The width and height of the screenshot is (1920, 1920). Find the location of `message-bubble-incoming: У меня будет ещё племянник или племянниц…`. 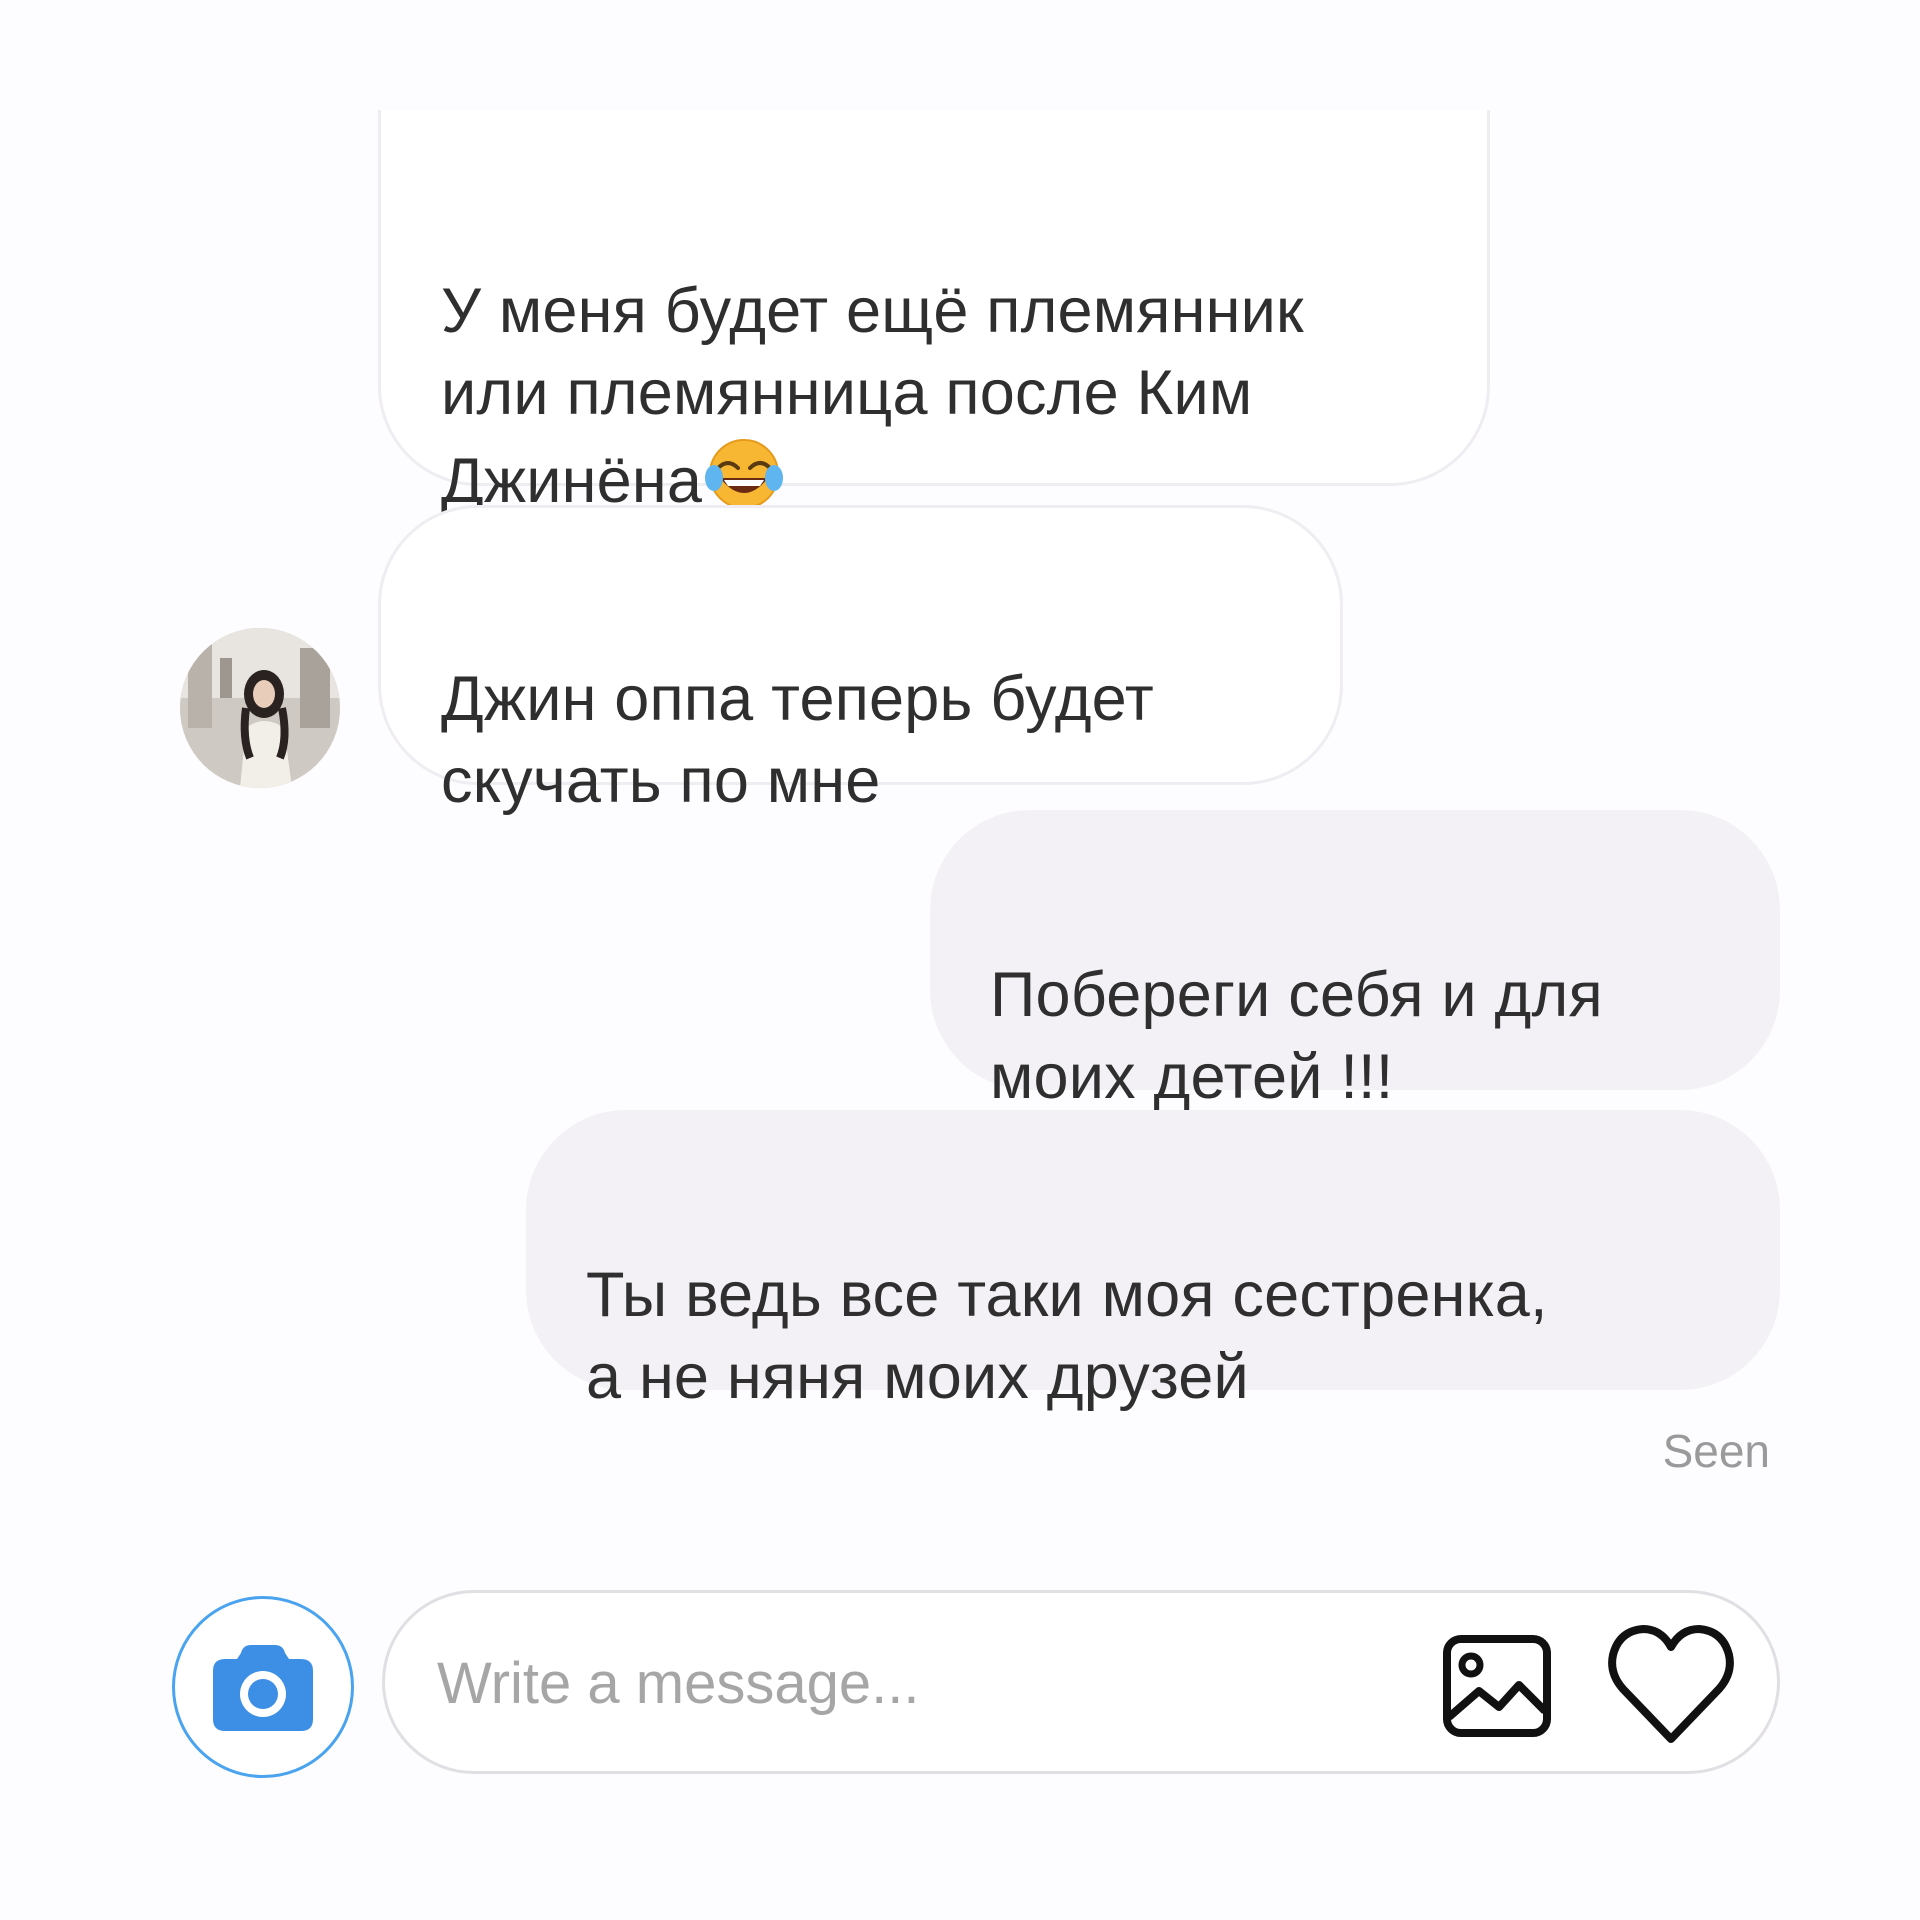

message-bubble-incoming: У меня будет ещё племянник или племянниц… is located at coordinates (934, 313).